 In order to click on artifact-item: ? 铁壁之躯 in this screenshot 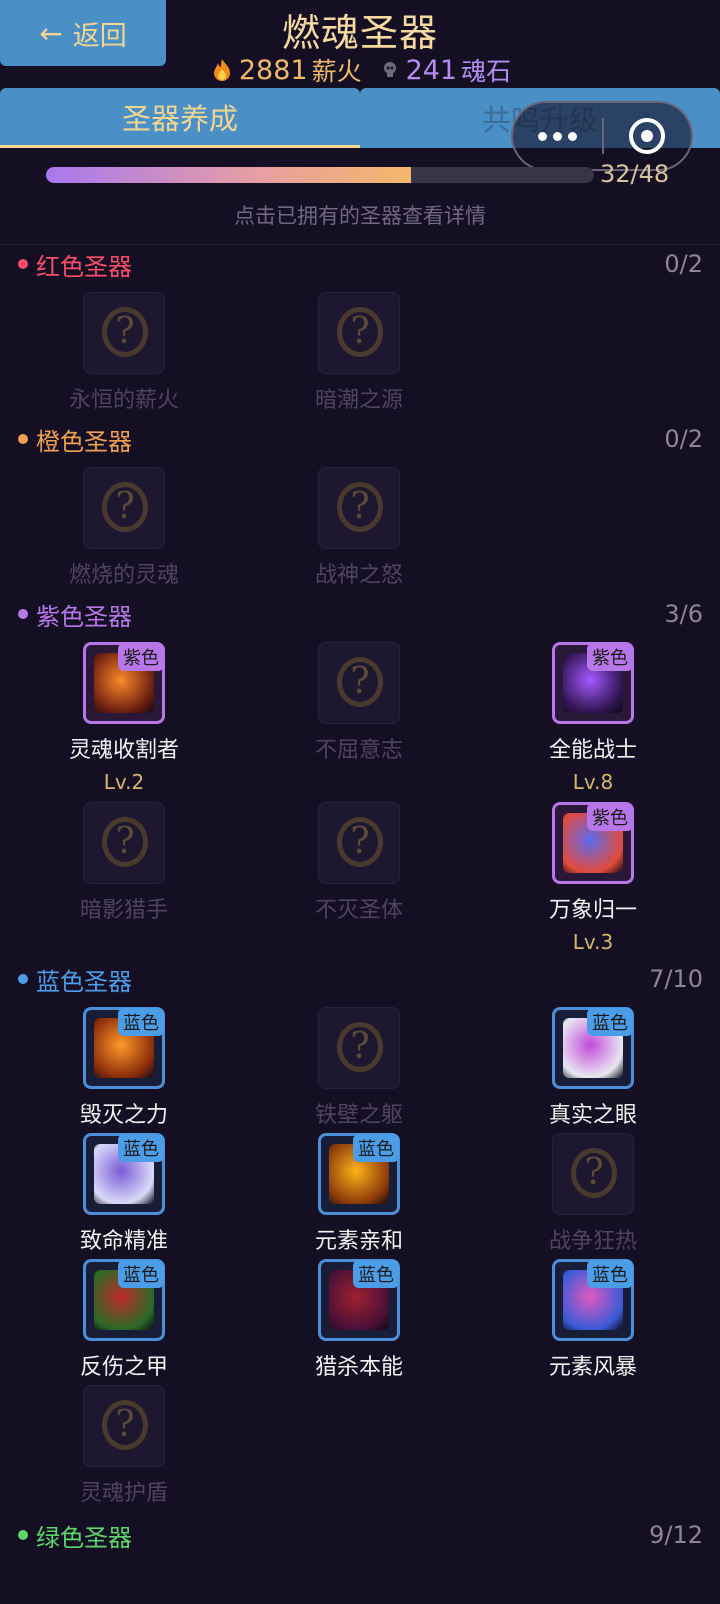, I will do `click(359, 1068)`.